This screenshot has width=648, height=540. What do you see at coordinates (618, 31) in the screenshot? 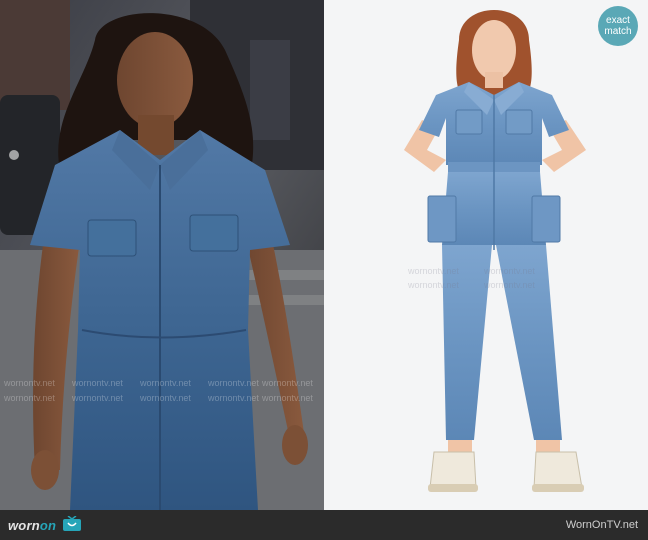
I see `badge-line2: match` at bounding box center [618, 31].